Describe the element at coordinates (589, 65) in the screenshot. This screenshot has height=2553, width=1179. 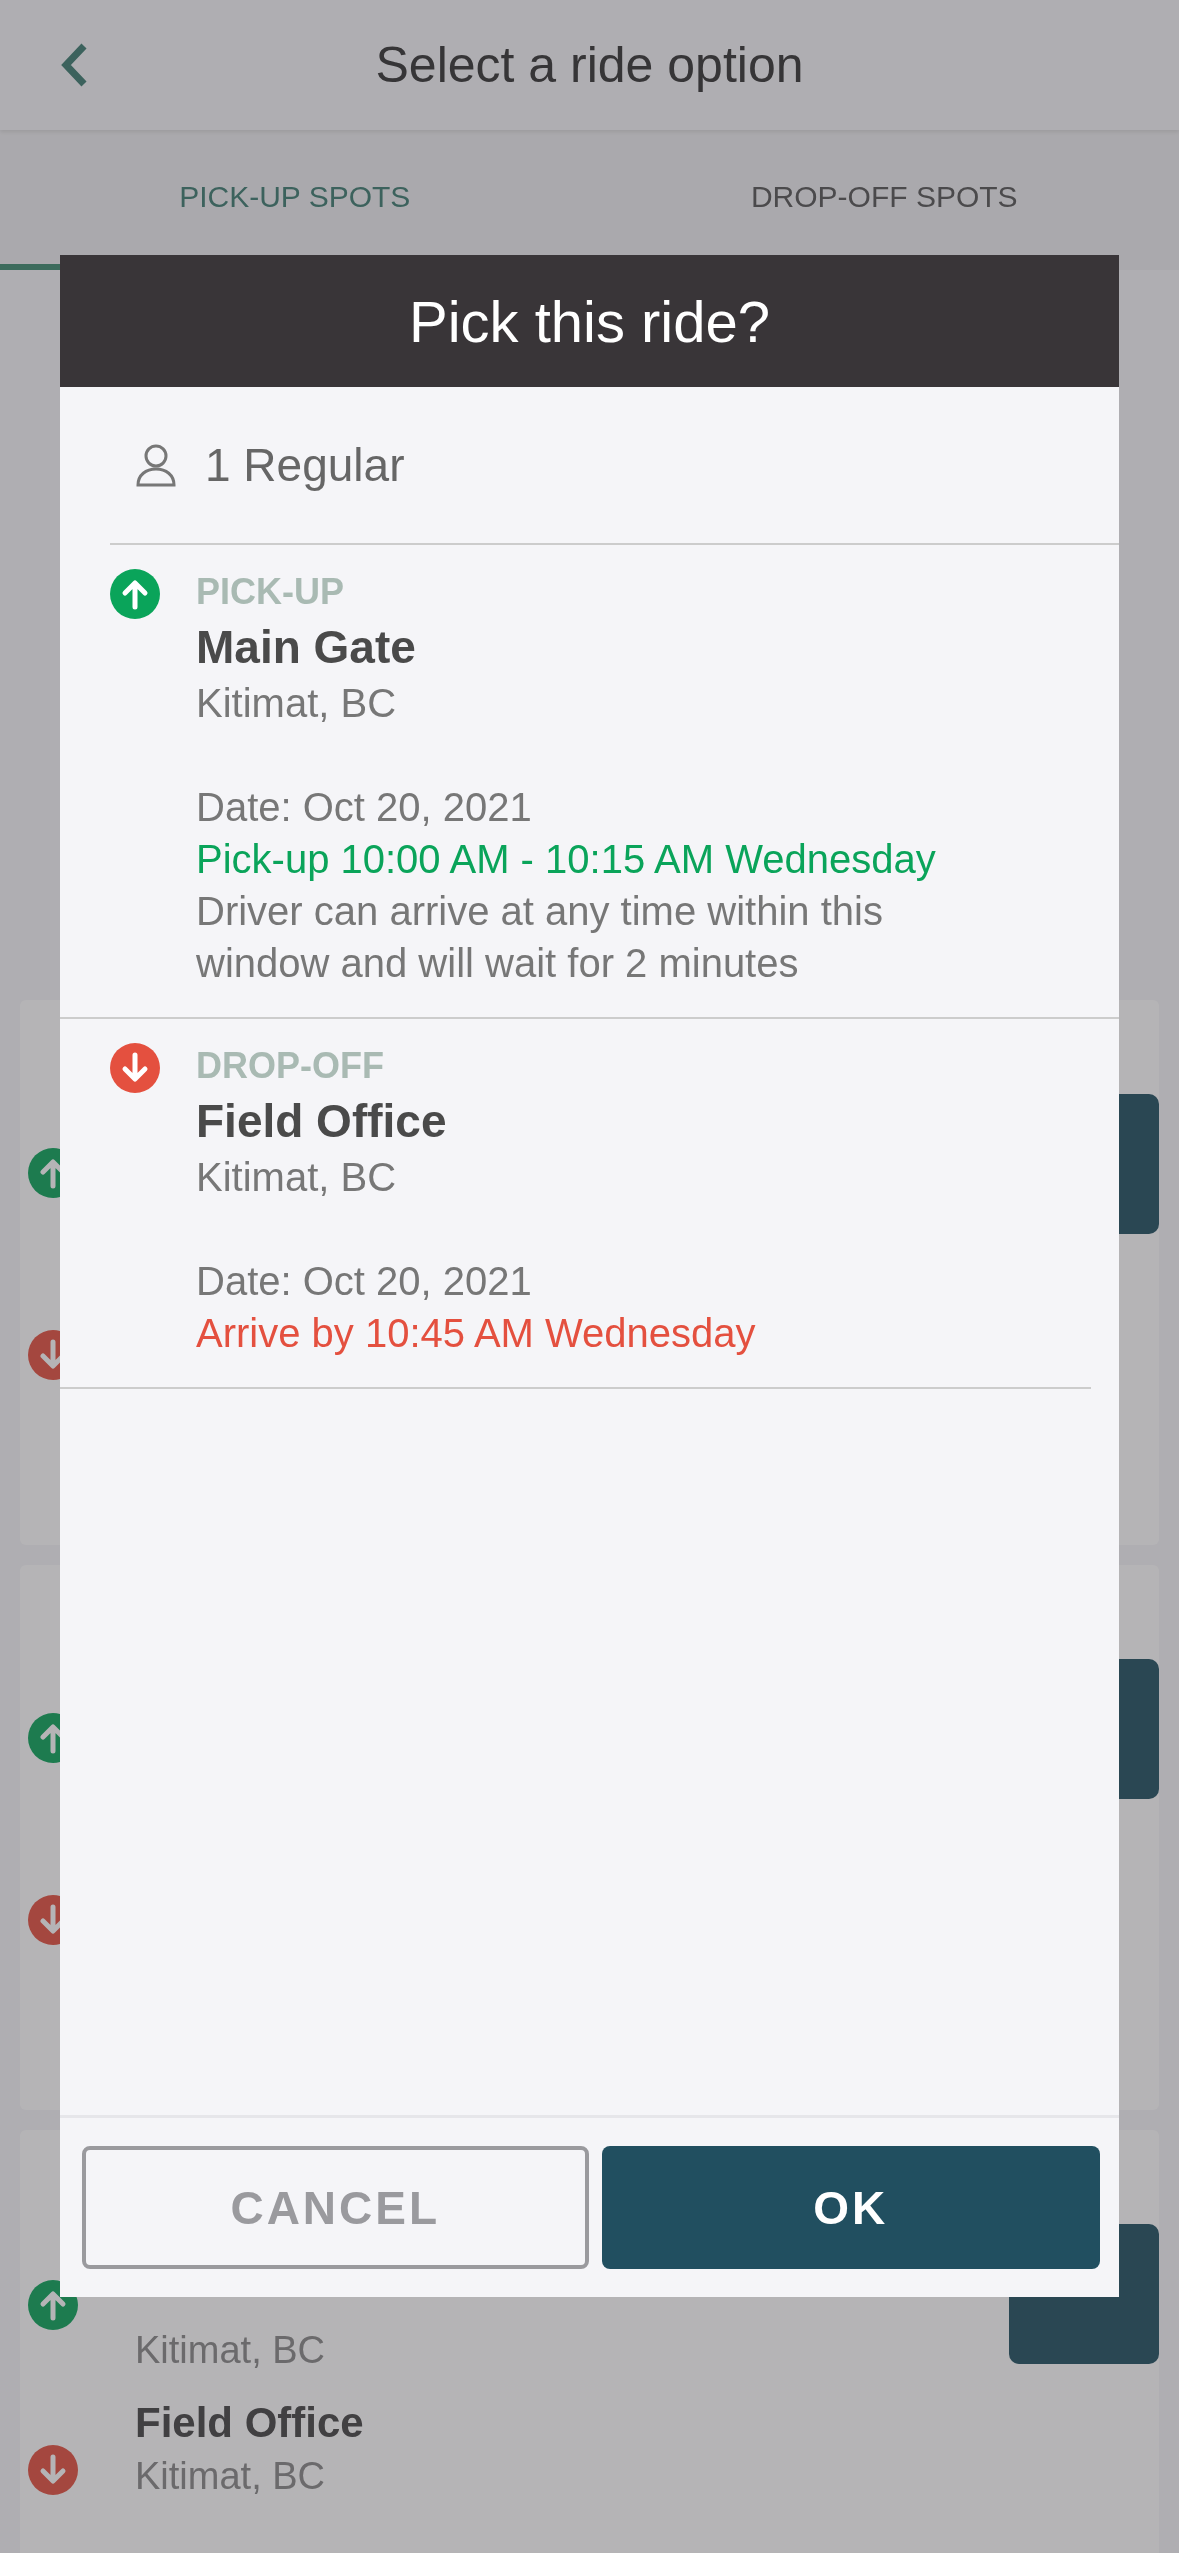
I see `screen-title: Select a ride option` at that location.